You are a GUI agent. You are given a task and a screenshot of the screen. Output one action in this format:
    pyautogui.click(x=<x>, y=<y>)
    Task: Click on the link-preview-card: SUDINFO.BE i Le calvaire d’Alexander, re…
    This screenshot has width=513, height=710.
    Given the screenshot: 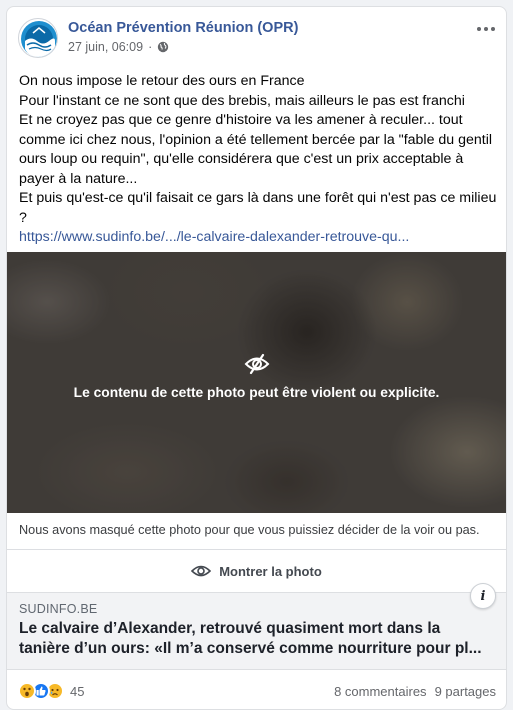 What is the action you would take?
    pyautogui.click(x=256, y=626)
    